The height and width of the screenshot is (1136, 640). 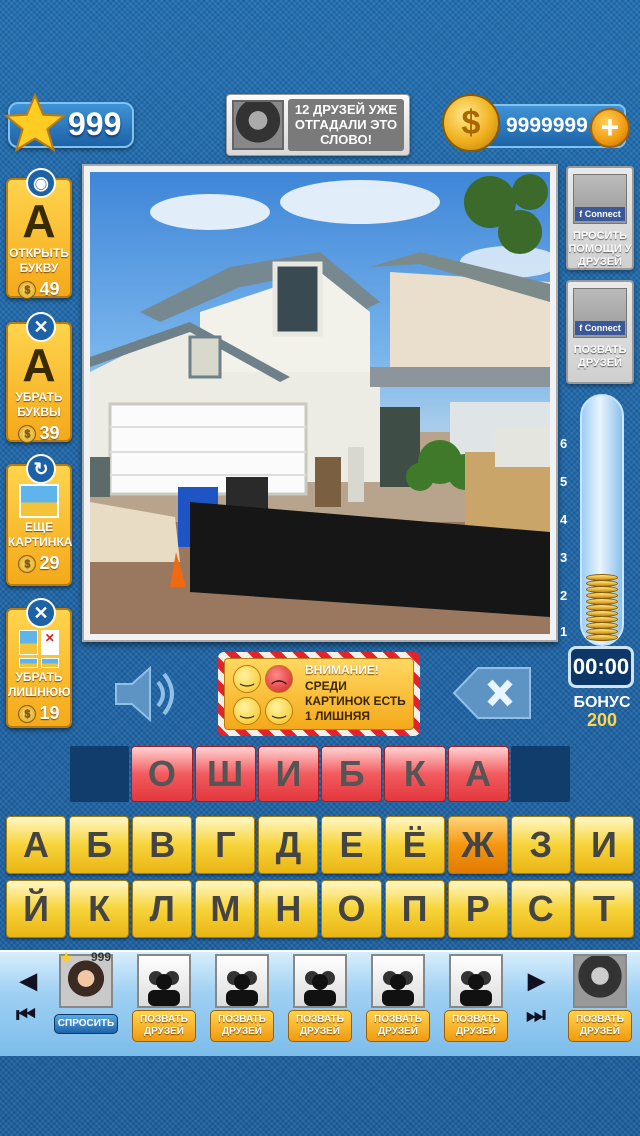 What do you see at coordinates (95, 124) in the screenshot?
I see `stars-count: 999` at bounding box center [95, 124].